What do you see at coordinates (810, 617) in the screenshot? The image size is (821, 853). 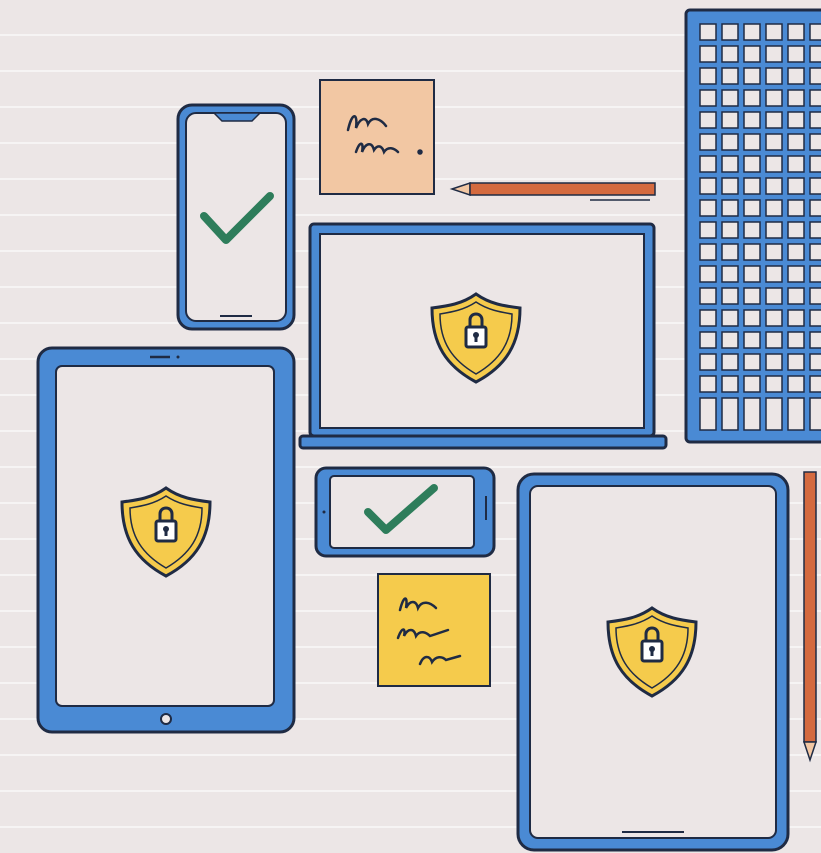 I see `pencil-vertical` at bounding box center [810, 617].